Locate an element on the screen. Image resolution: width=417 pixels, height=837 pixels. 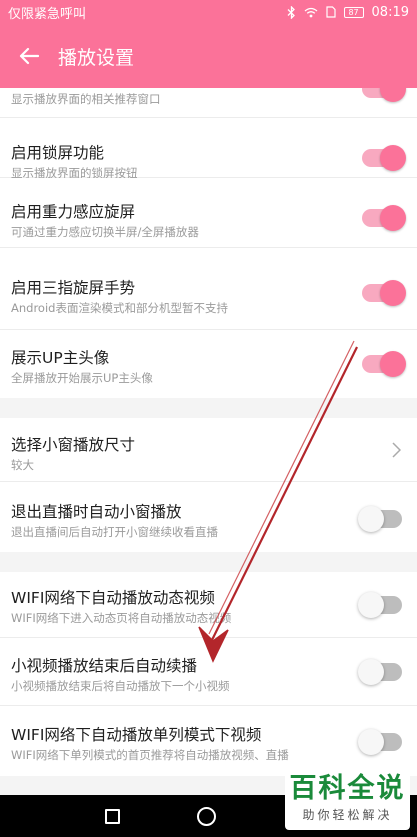
settings-row-related-recommend: 显示播放界面的相关推荐窗口 is located at coordinates (208, 103).